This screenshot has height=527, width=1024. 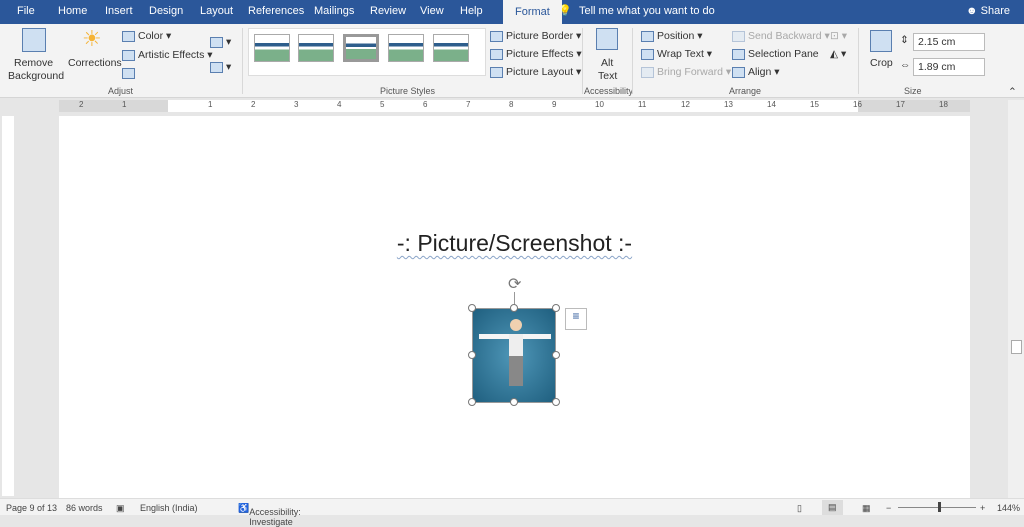 What do you see at coordinates (8, 306) in the screenshot?
I see `vertical-ruler` at bounding box center [8, 306].